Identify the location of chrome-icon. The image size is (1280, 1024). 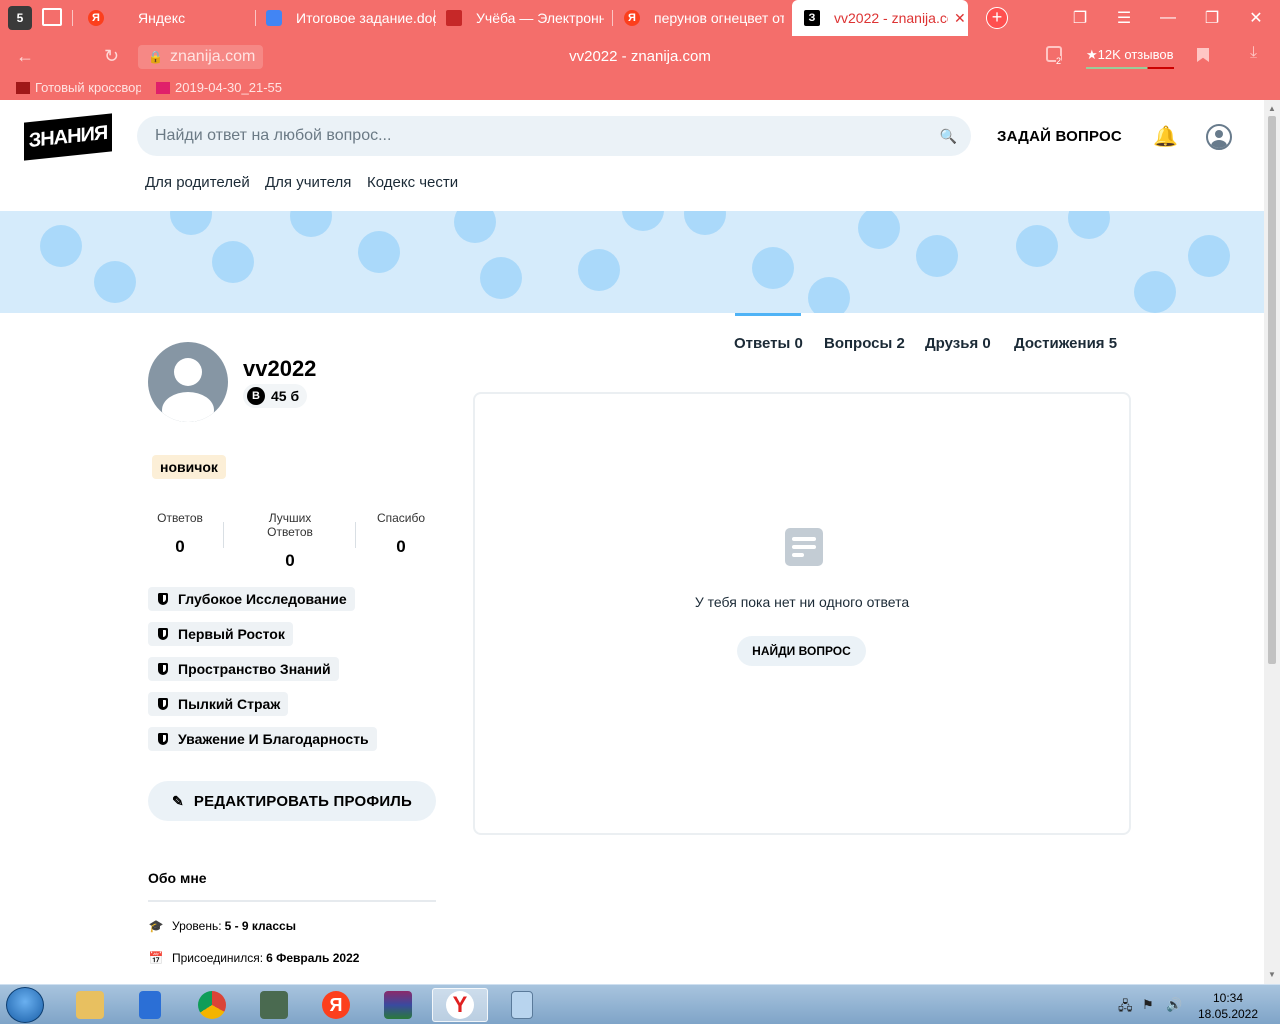
(212, 1005).